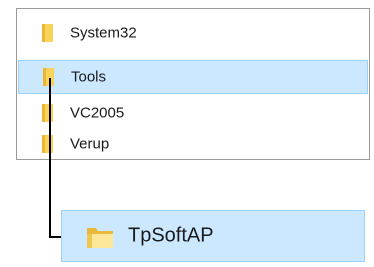  Describe the element at coordinates (193, 77) in the screenshot. I see `tree-item-tools: Tools` at that location.